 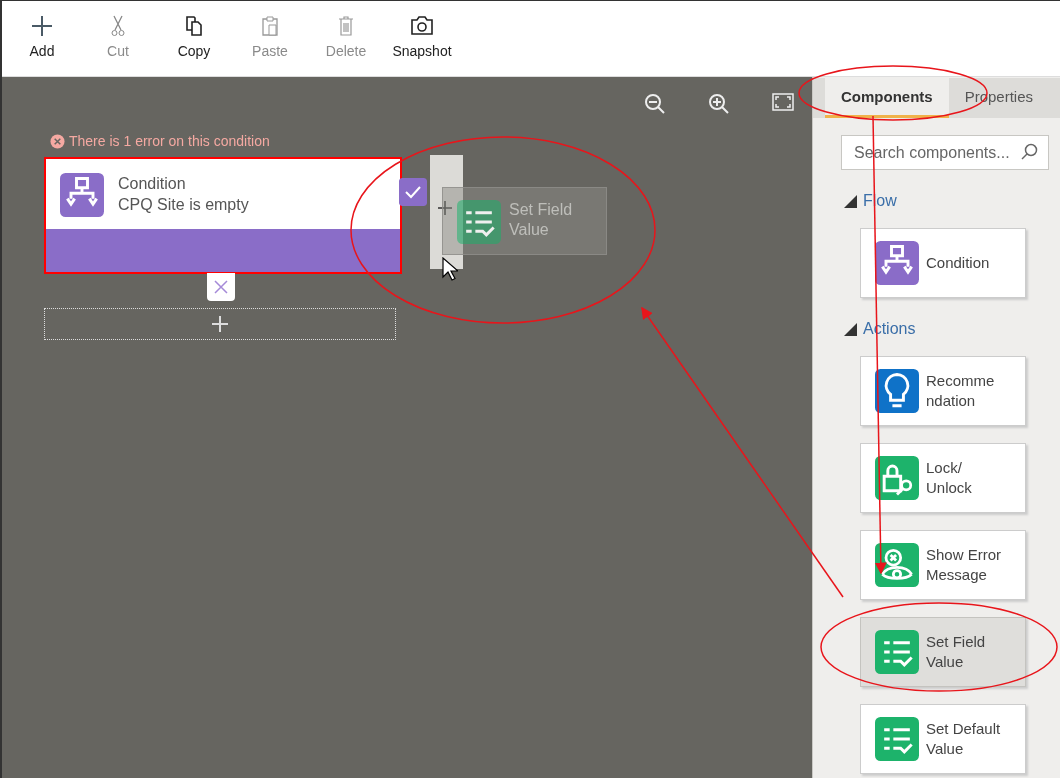 I want to click on clipboard-icon, so click(x=270, y=26).